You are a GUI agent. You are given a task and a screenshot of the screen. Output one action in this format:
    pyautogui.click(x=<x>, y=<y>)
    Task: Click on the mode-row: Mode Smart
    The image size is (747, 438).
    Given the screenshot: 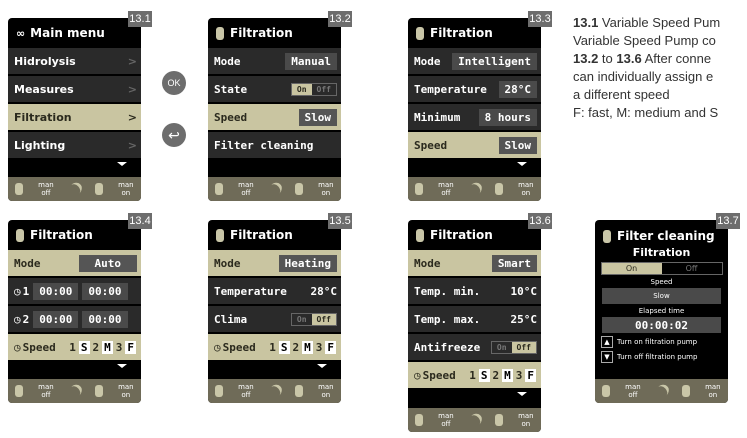 What is the action you would take?
    pyautogui.click(x=474, y=264)
    